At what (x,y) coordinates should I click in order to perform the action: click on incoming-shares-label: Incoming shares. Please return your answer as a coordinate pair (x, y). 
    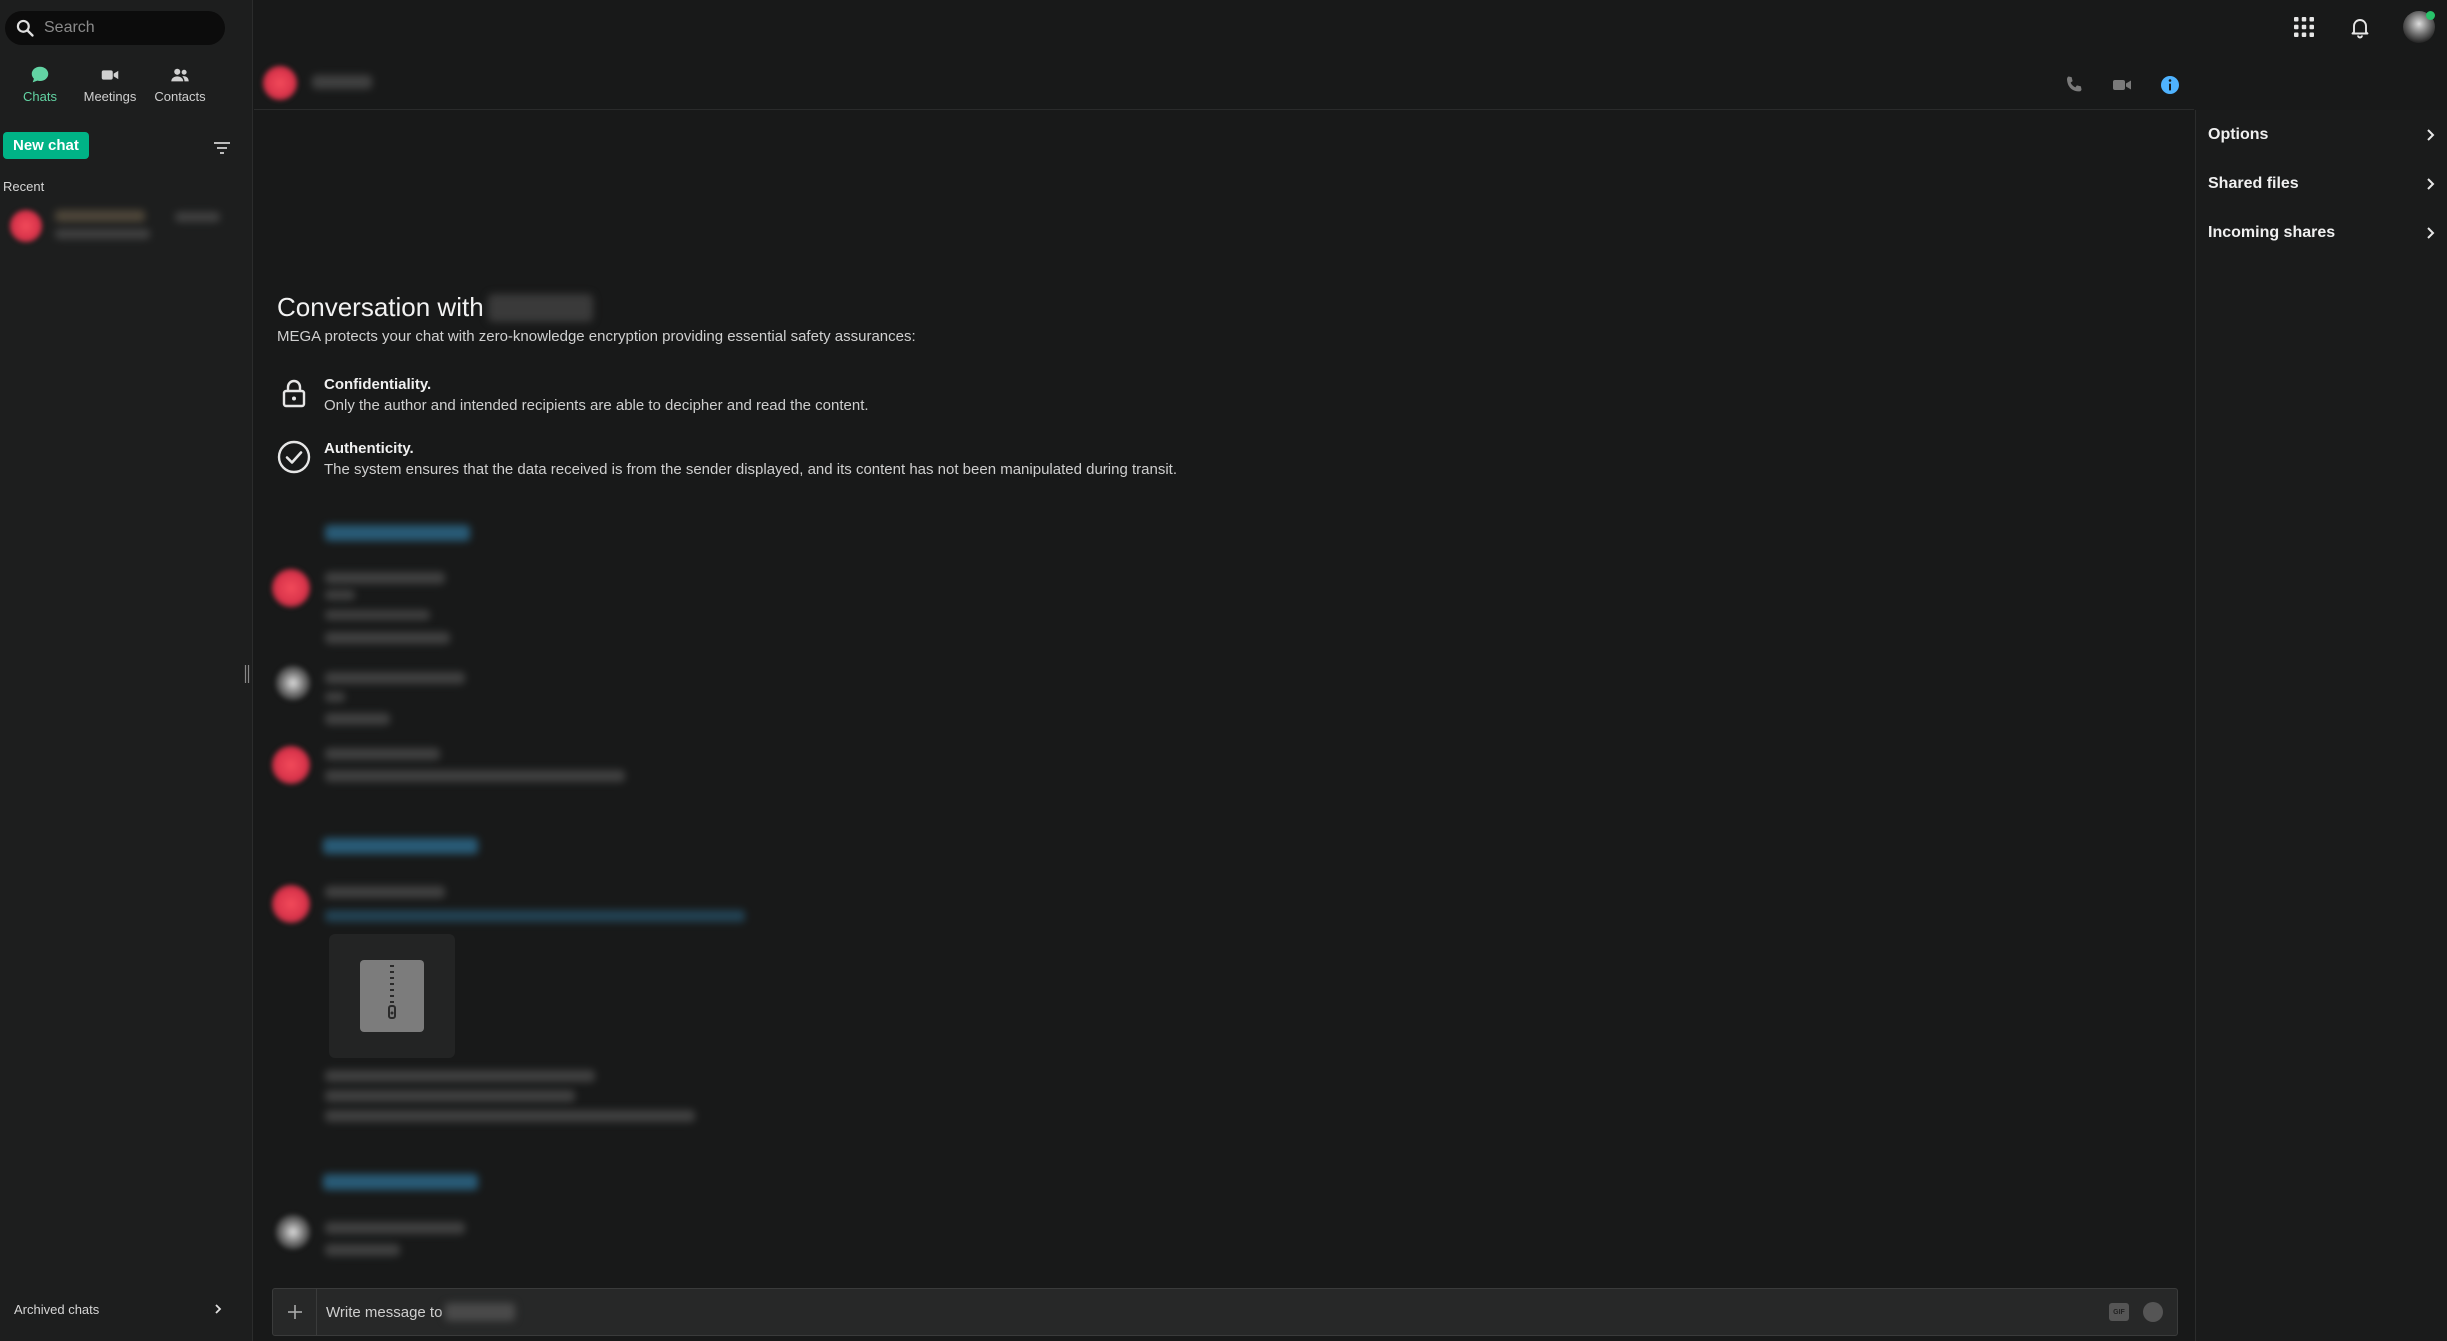
    Looking at the image, I should click on (2272, 232).